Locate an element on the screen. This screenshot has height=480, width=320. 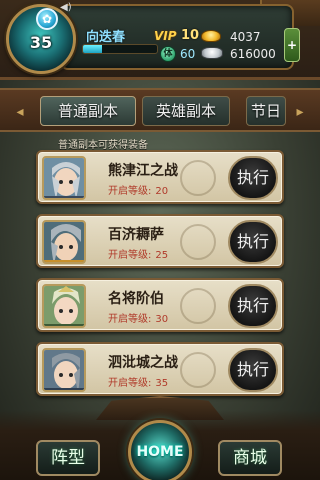
gold-value: 4037 is located at coordinates (245, 37).